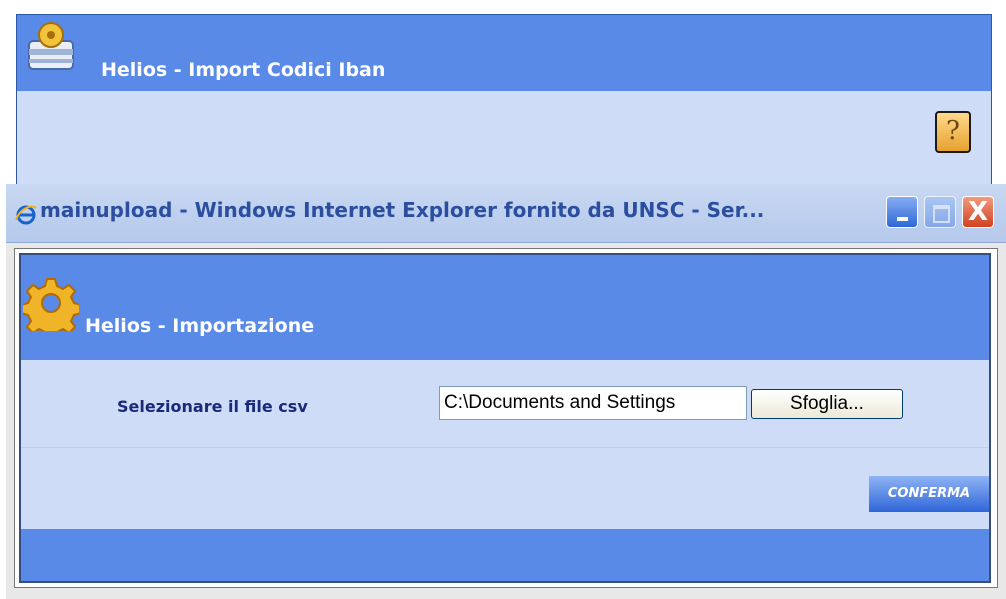  I want to click on background-title: Helios - Import Codici Iban, so click(243, 70).